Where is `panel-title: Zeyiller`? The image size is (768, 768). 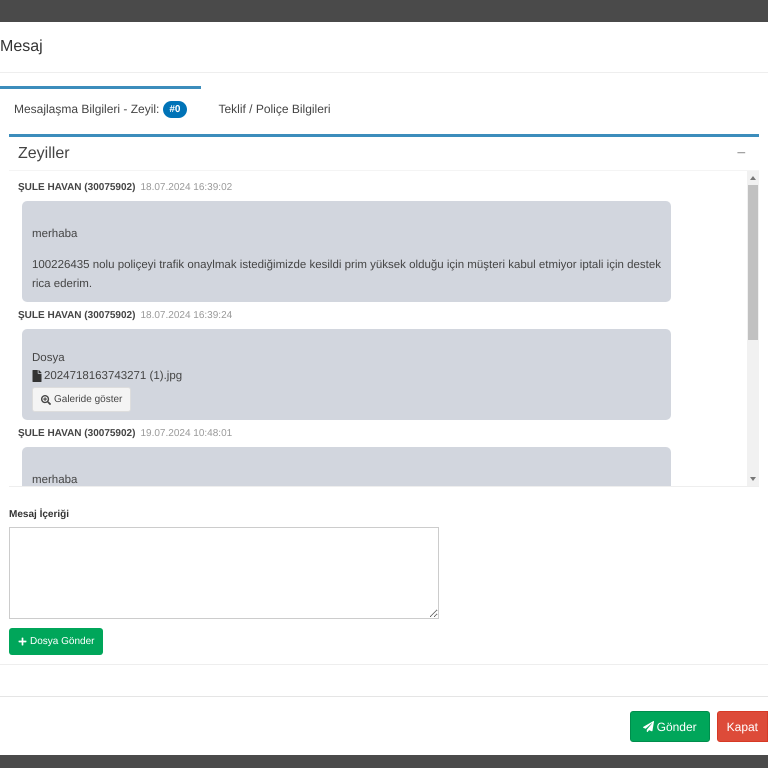 panel-title: Zeyiller is located at coordinates (44, 154).